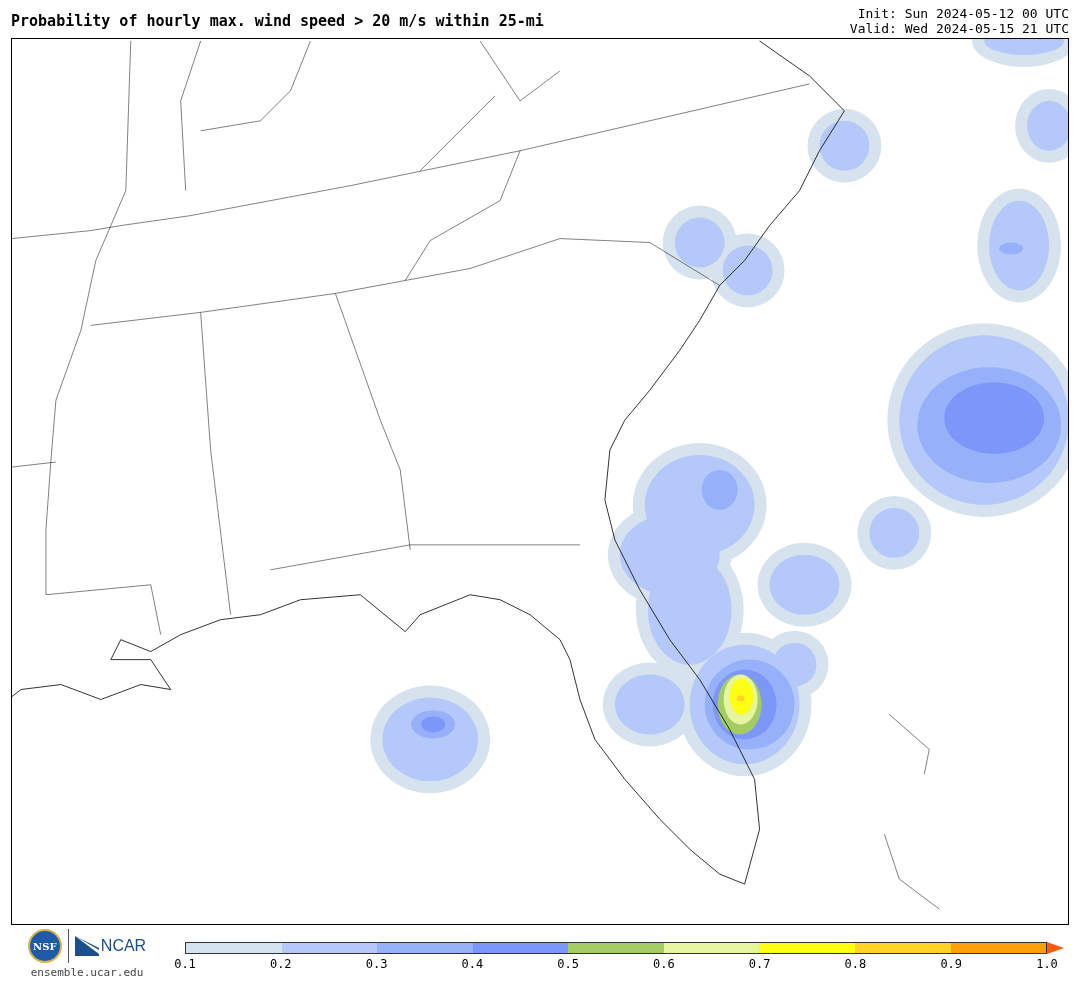  What do you see at coordinates (568, 964) in the screenshot?
I see `colorbar-tick-label: 0.5` at bounding box center [568, 964].